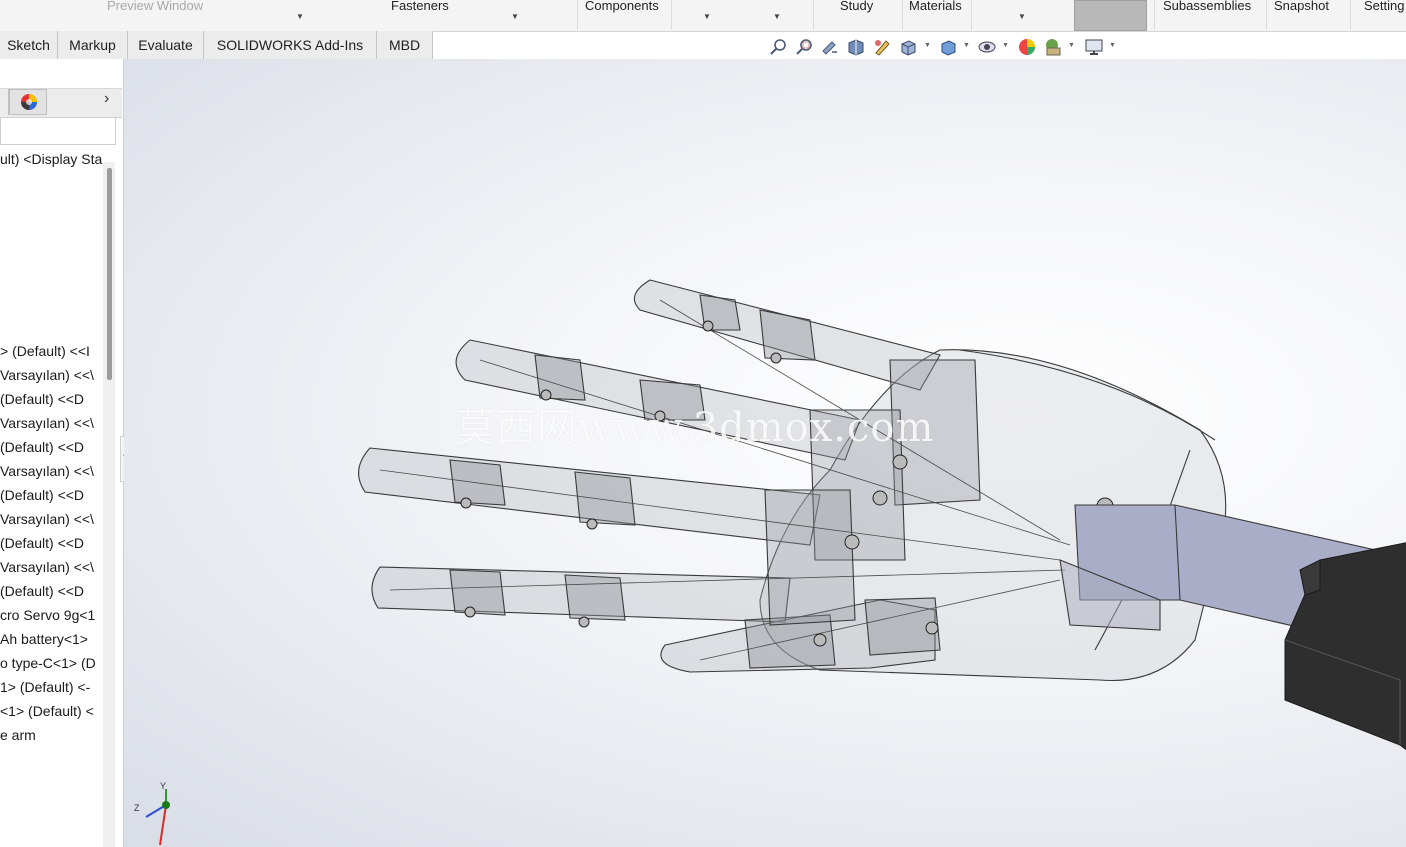  I want to click on fasteners-button: Fasteners, so click(420, 6).